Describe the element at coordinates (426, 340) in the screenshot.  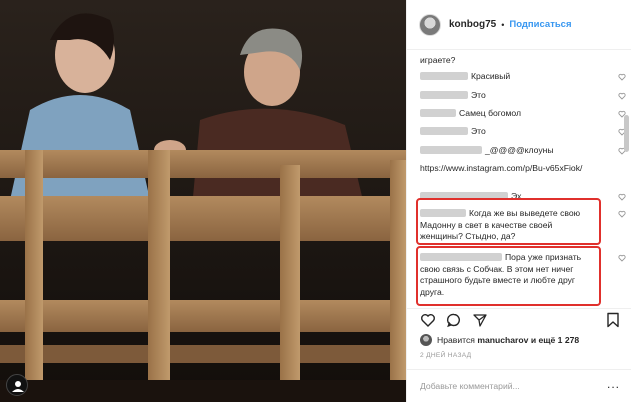
I see `liker-avatar` at that location.